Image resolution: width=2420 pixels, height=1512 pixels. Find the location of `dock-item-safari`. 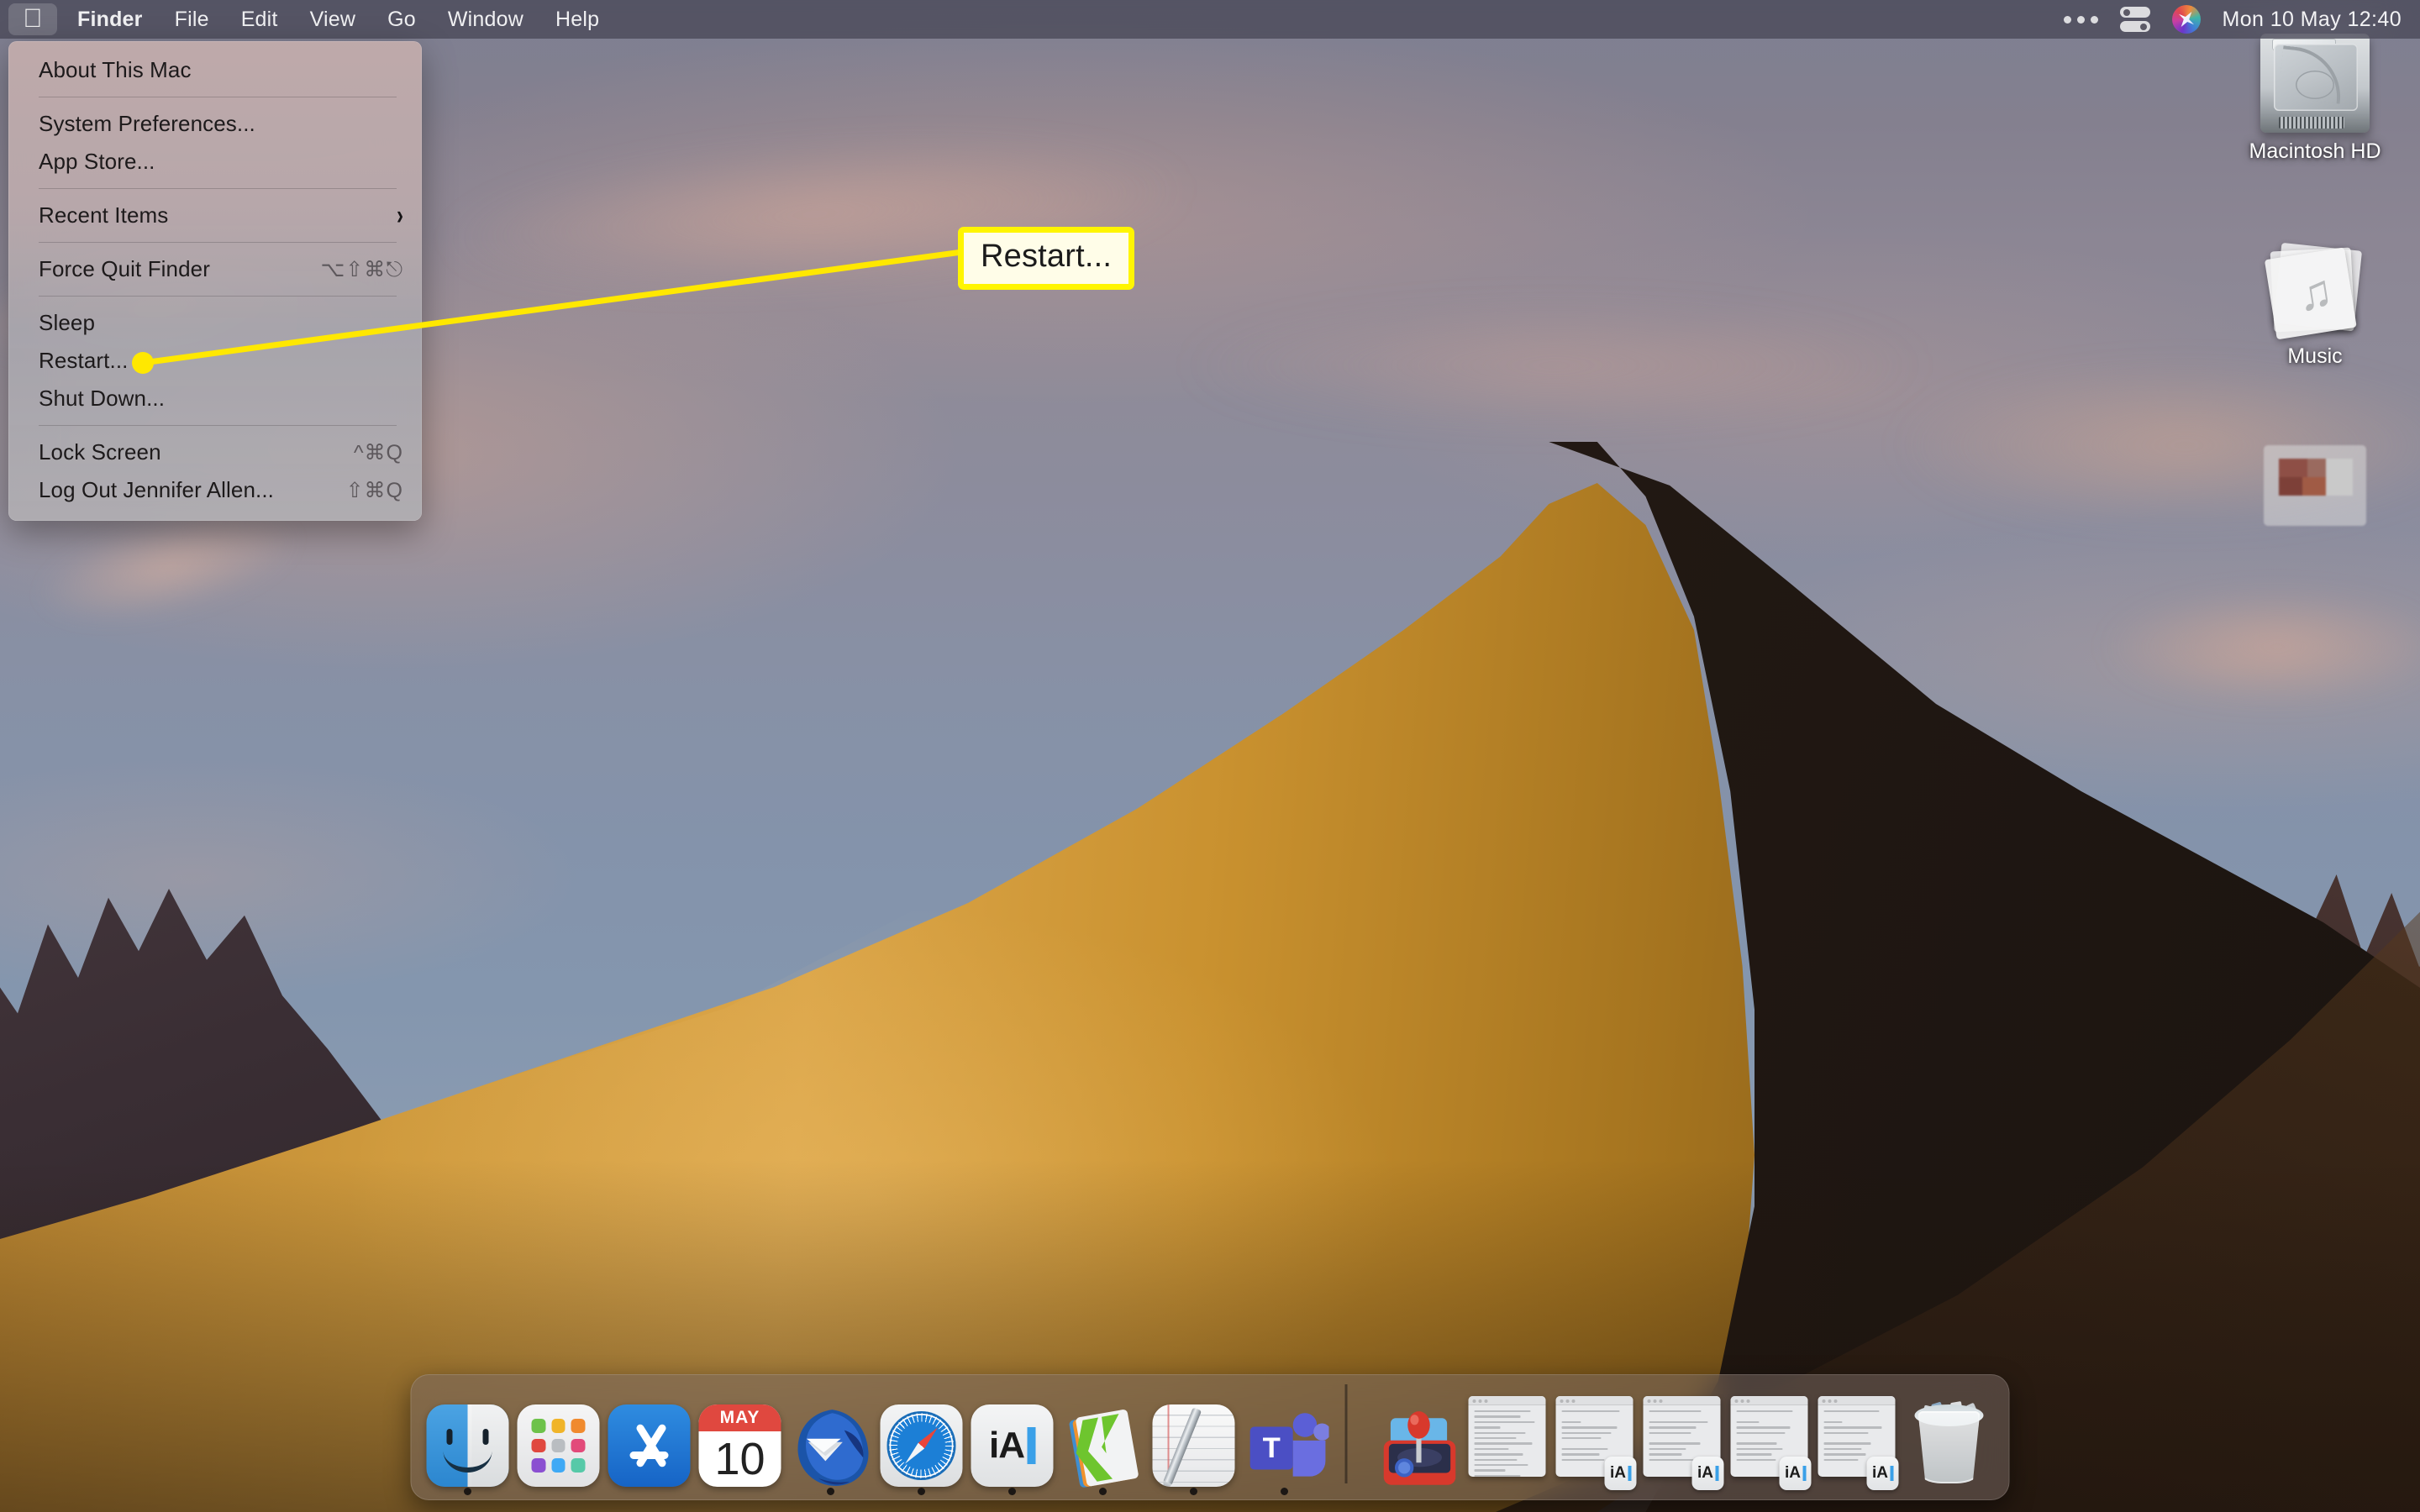

dock-item-safari is located at coordinates (922, 1435).